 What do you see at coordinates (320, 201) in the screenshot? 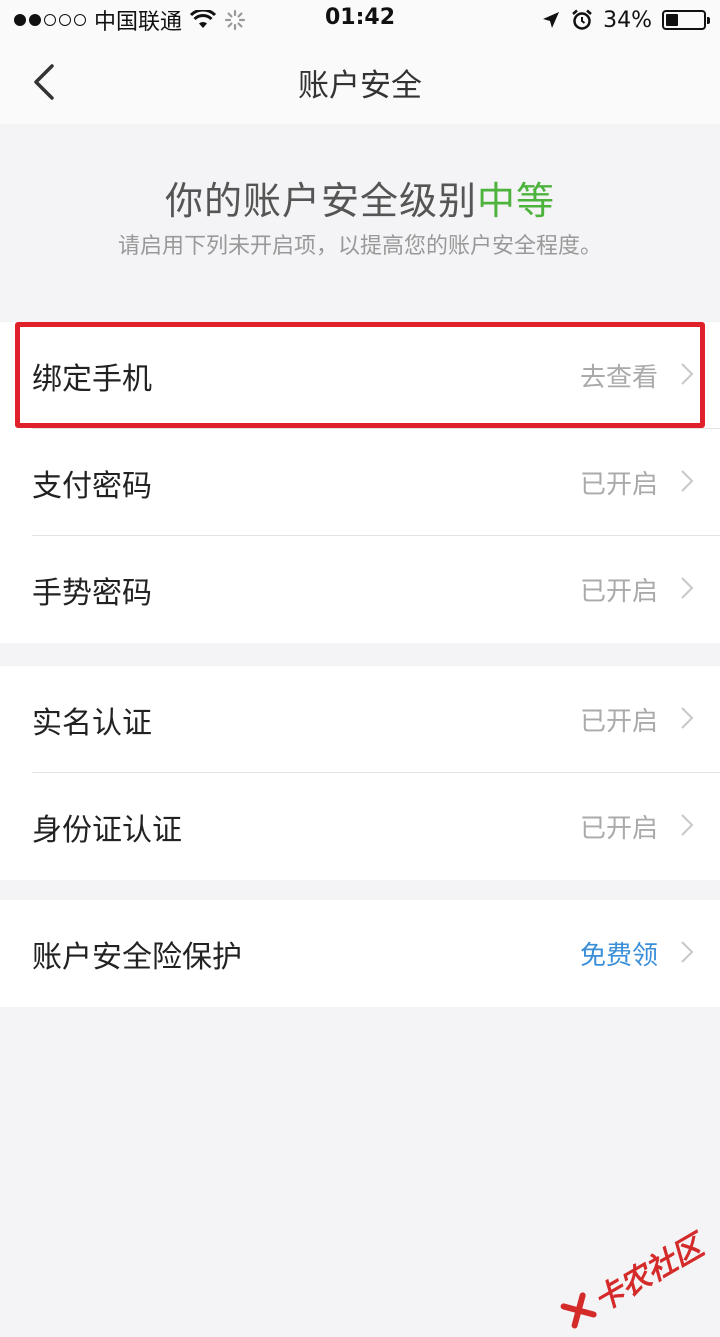
I see `security-level-prefix: 你的账户安全级别` at bounding box center [320, 201].